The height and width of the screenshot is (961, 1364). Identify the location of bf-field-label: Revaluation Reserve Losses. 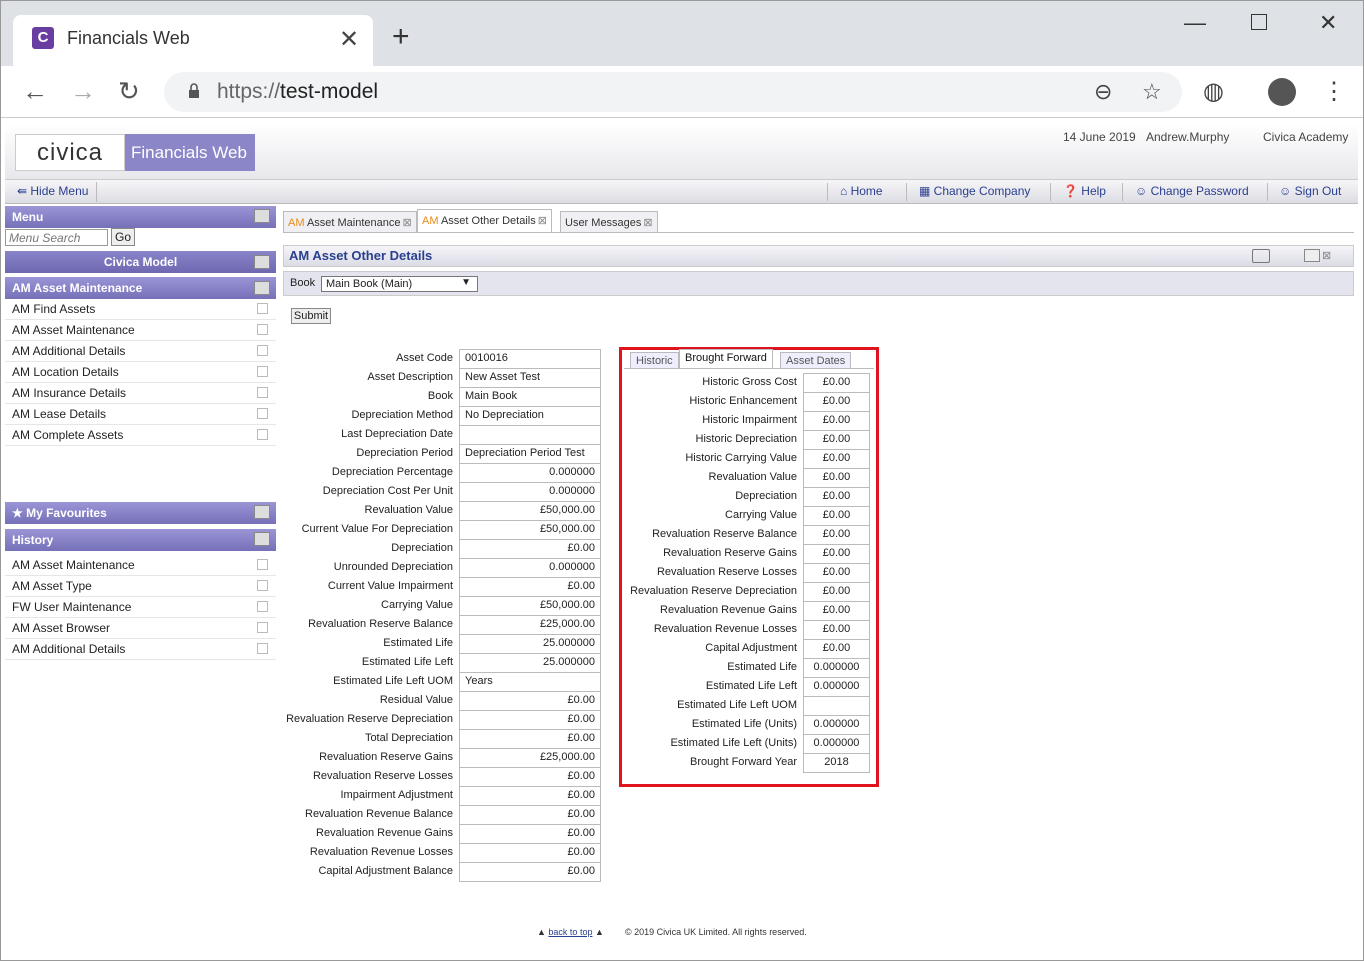
(726, 572).